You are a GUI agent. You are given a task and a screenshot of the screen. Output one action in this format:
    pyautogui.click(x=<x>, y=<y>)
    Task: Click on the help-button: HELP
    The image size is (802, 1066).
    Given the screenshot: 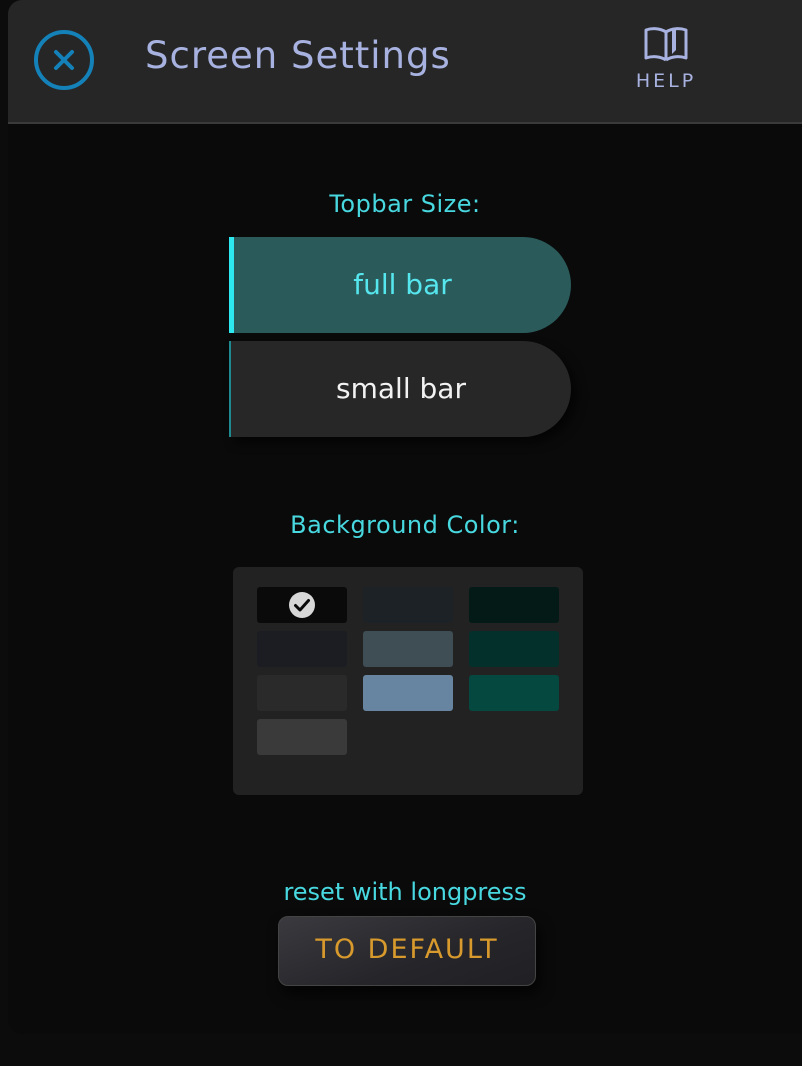 What is the action you would take?
    pyautogui.click(x=666, y=62)
    